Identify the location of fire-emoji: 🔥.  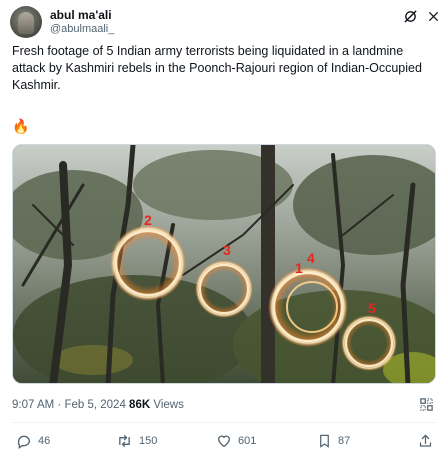
(21, 126).